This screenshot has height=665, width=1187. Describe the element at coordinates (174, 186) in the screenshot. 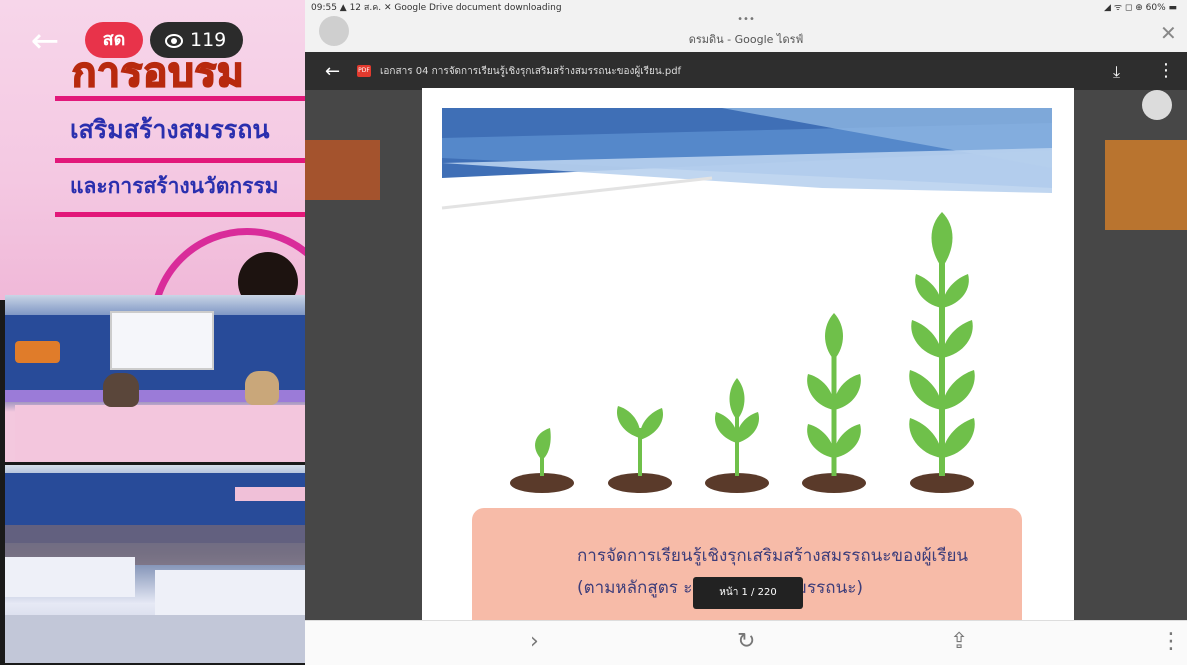

I see `banner-subtitle-2: และการสร้างนวัตกรรม` at that location.